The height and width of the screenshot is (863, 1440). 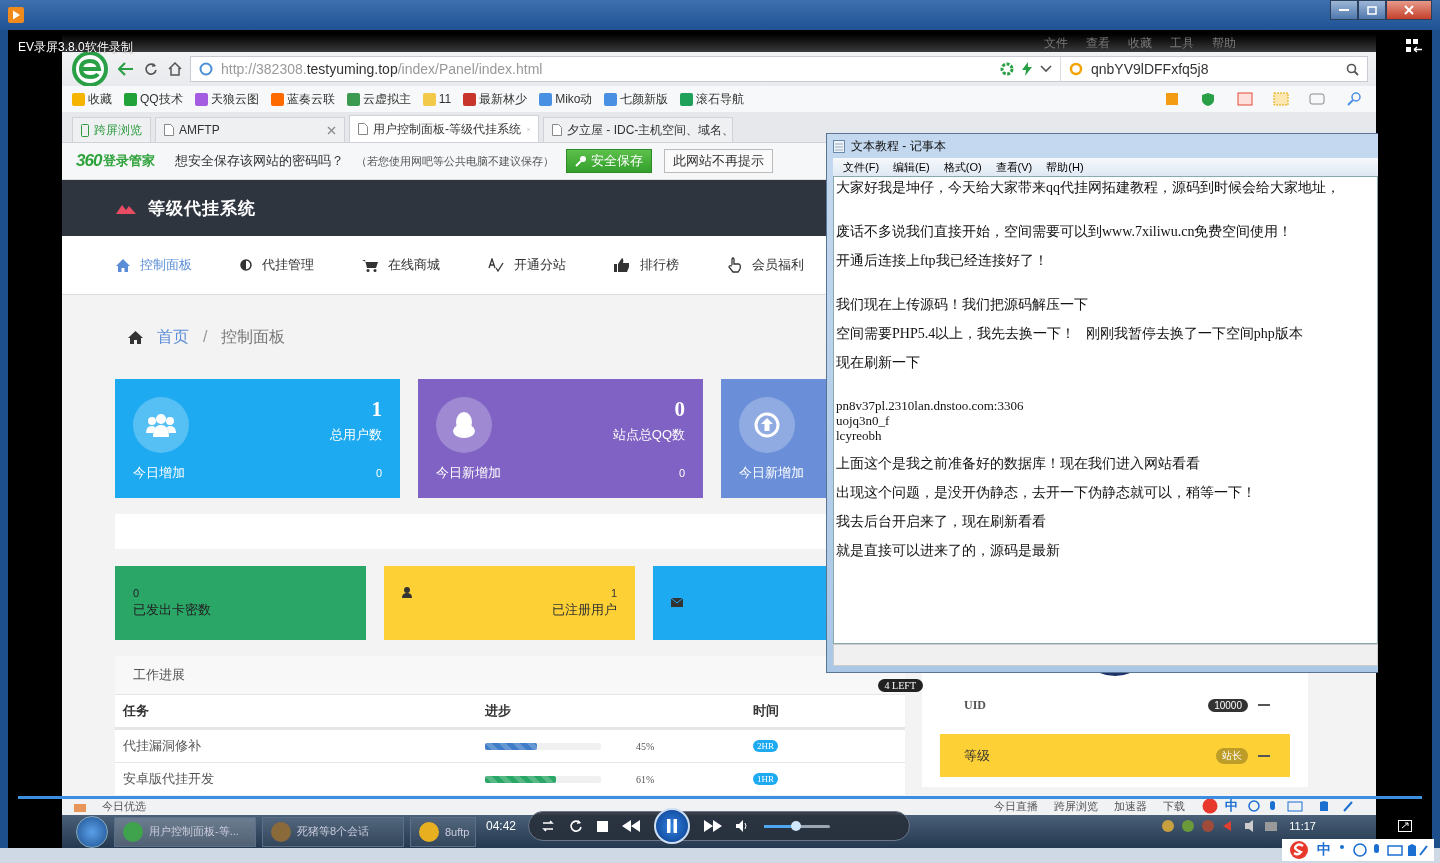 I want to click on browser-tab: 夕立屋 - IDC-主机空间、域名、, so click(x=638, y=129).